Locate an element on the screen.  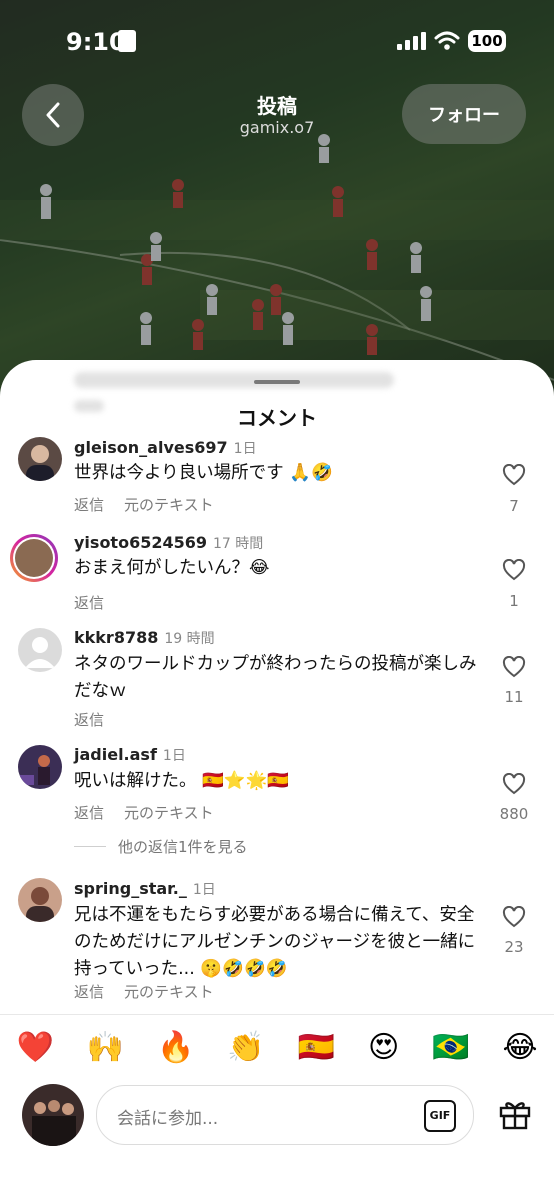
cellular-signal-icon is located at coordinates (411, 41).